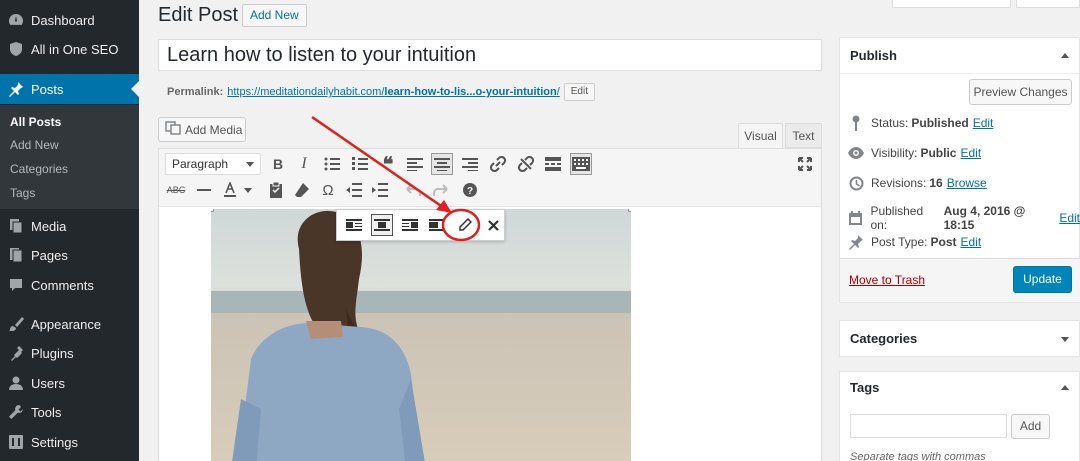 This screenshot has width=1080, height=461. Describe the element at coordinates (202, 129) in the screenshot. I see `add-media-button: Add Media` at that location.